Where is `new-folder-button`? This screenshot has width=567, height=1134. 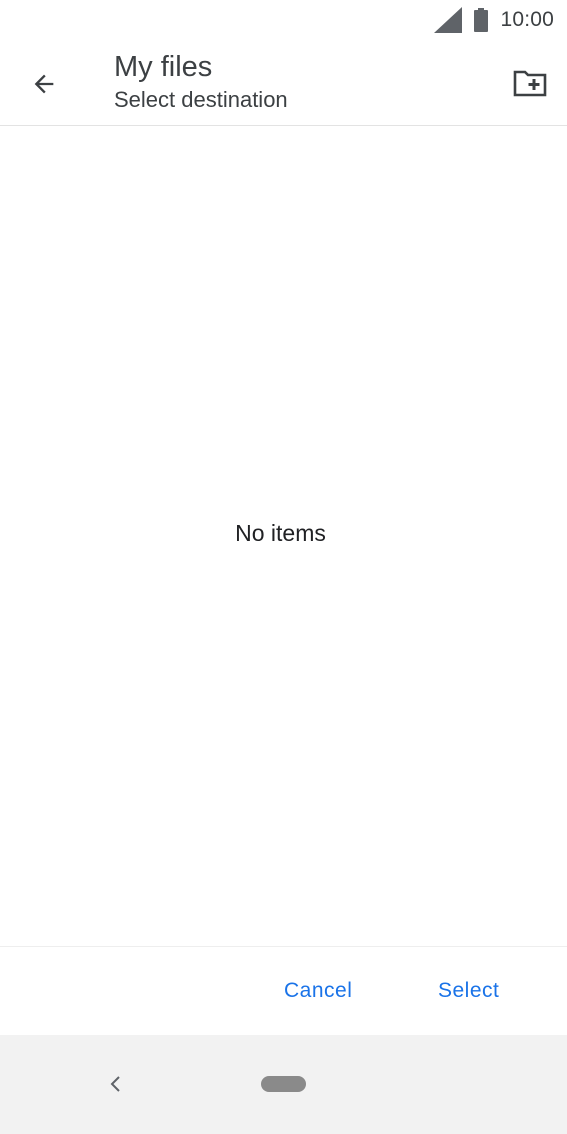
new-folder-button is located at coordinates (530, 83).